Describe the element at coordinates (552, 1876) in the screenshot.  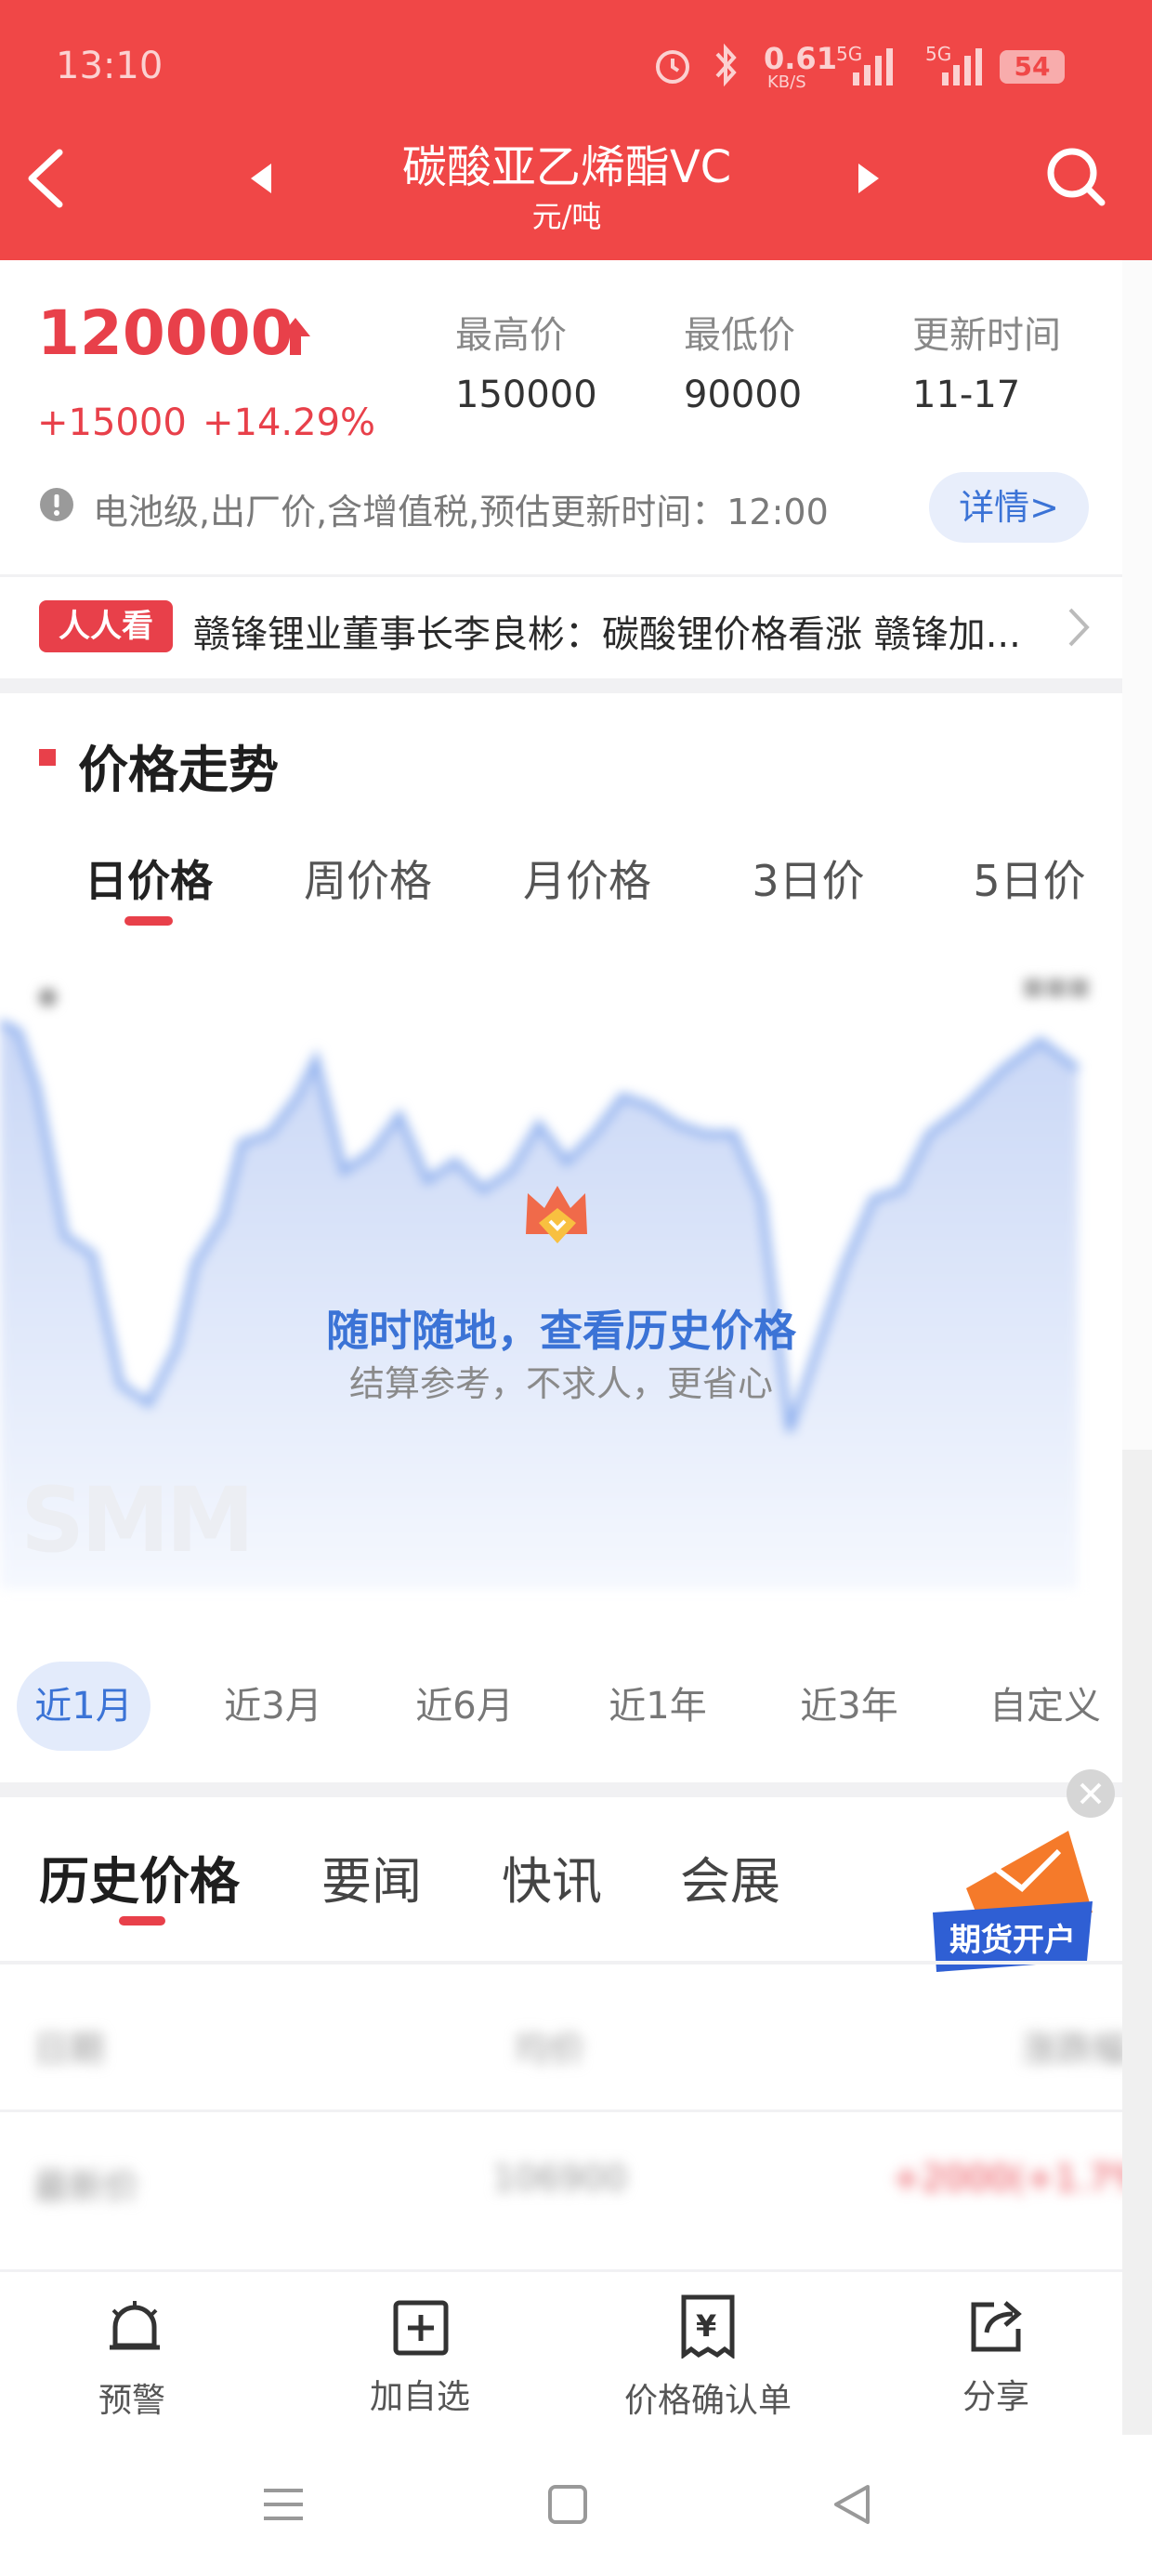
I see `tab-flash-news: 快讯` at that location.